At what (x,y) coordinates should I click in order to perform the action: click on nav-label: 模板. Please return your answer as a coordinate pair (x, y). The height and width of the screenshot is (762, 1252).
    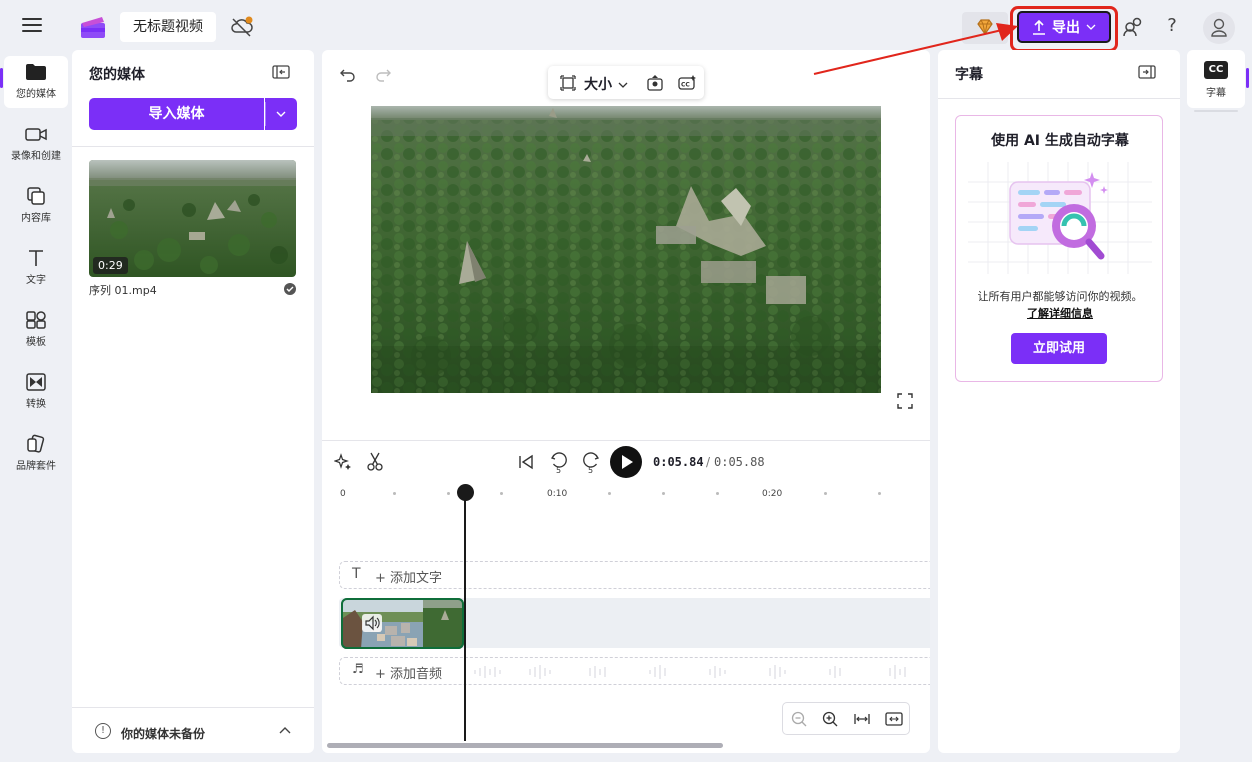
    Looking at the image, I should click on (36, 342).